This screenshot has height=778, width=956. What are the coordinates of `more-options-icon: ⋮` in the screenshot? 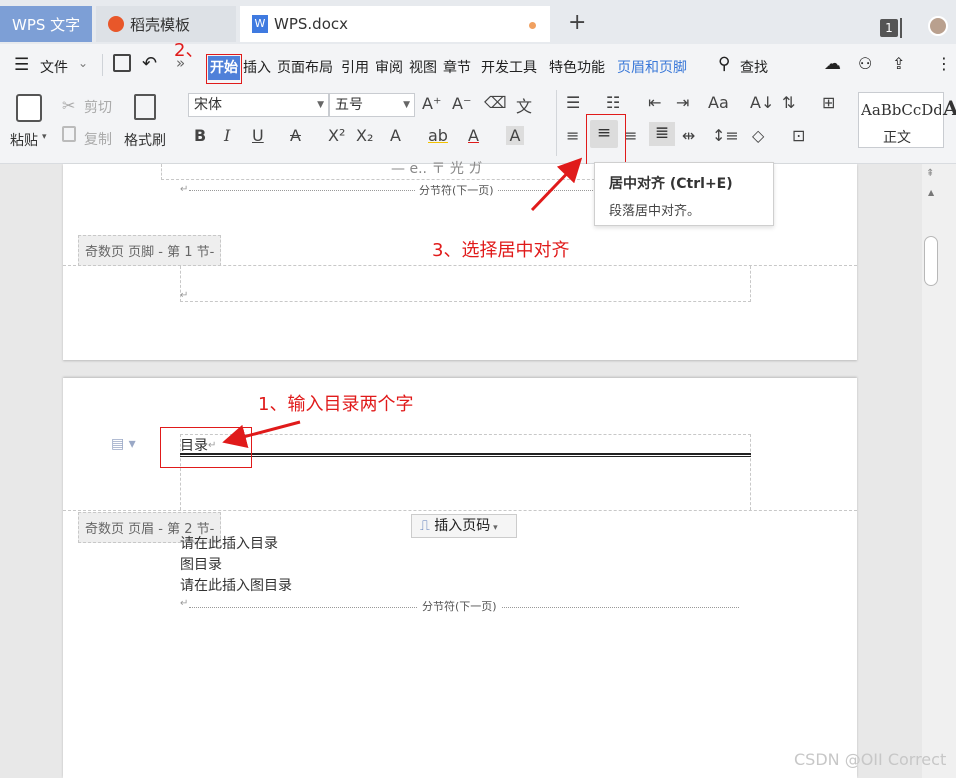 It's located at (944, 63).